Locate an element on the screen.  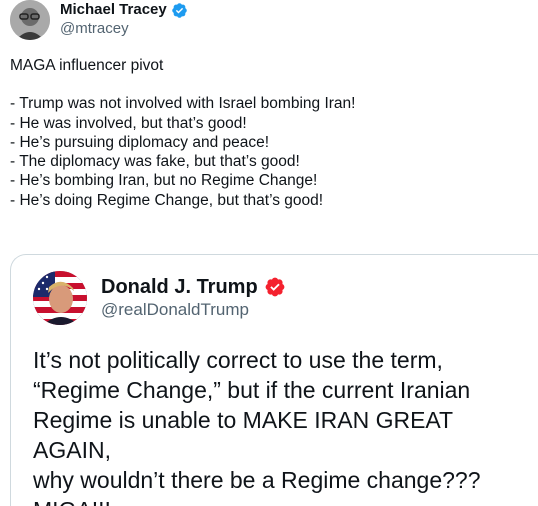
author-handle: @mtracey is located at coordinates (124, 29).